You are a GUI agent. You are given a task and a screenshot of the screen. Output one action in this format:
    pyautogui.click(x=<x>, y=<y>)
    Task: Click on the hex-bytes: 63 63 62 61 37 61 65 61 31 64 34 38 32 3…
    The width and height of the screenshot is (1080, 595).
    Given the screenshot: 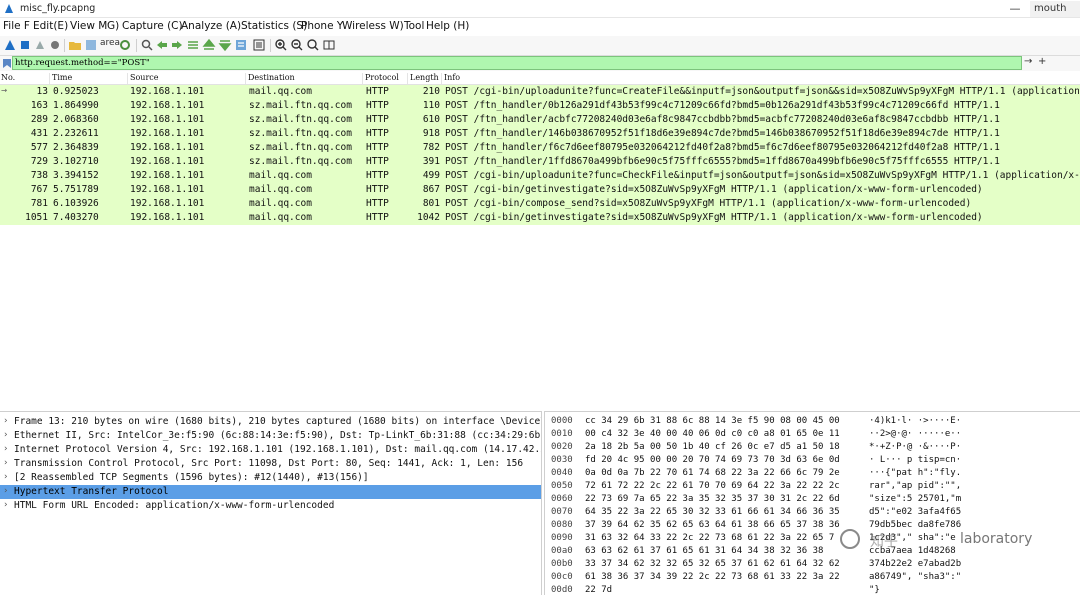 What is the action you would take?
    pyautogui.click(x=704, y=551)
    